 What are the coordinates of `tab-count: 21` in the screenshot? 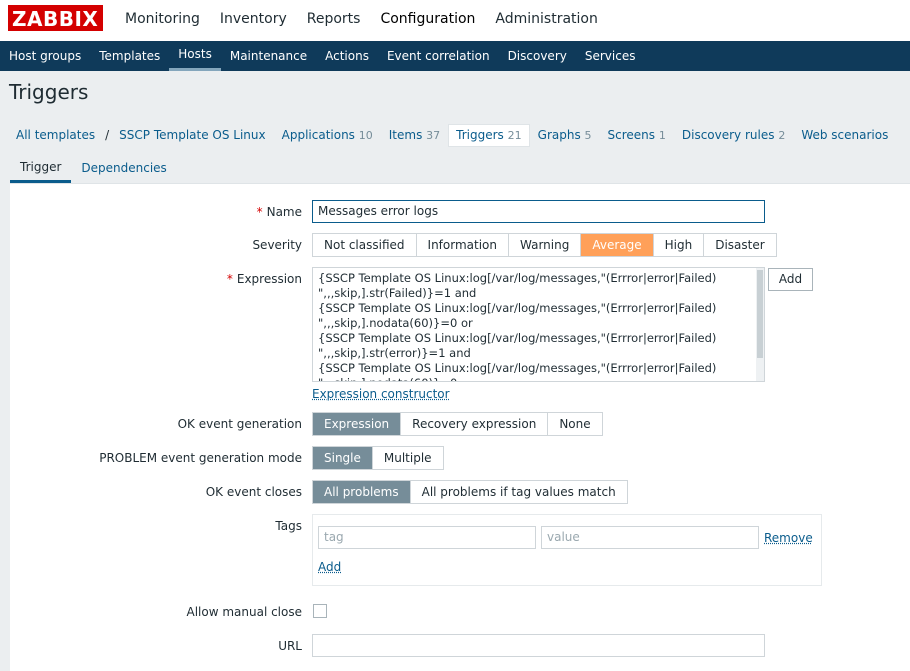 It's located at (514, 135).